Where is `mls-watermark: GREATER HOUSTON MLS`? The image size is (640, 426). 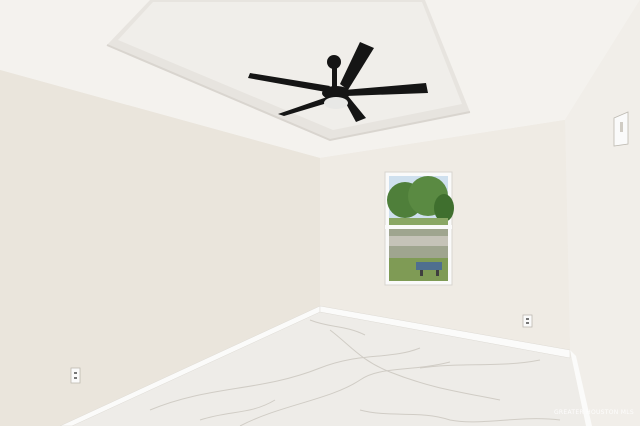 mls-watermark: GREATER HOUSTON MLS is located at coordinates (593, 412).